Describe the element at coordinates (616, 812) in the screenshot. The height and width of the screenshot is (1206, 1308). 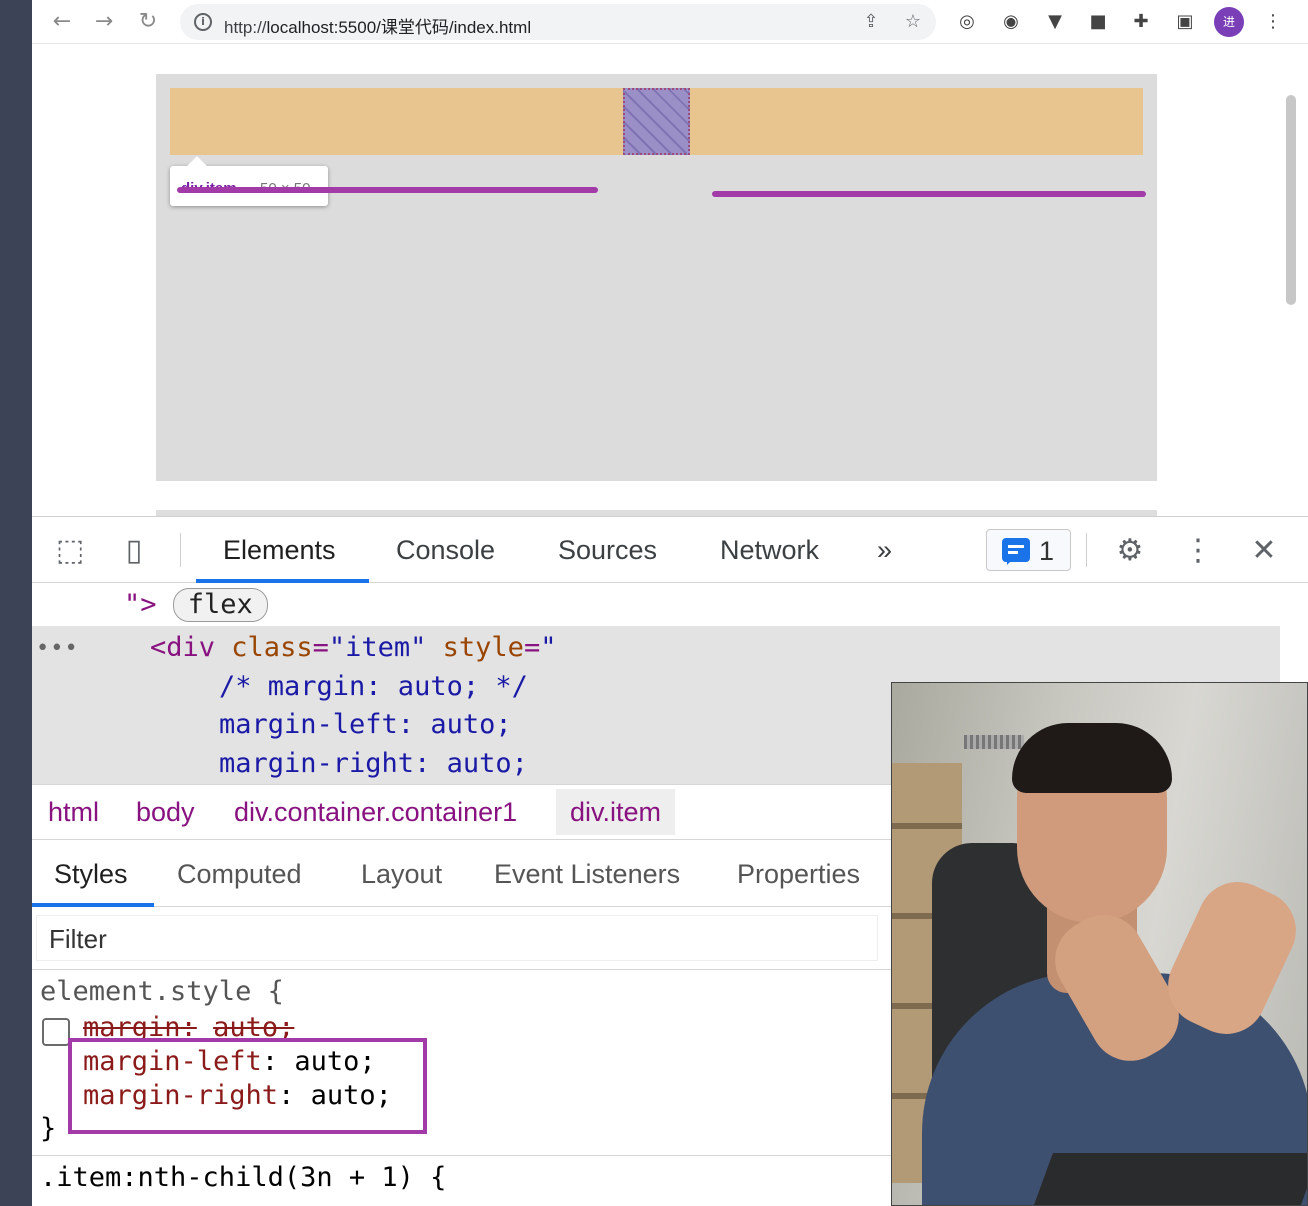
I see `breadcrumb-item: div.item` at that location.